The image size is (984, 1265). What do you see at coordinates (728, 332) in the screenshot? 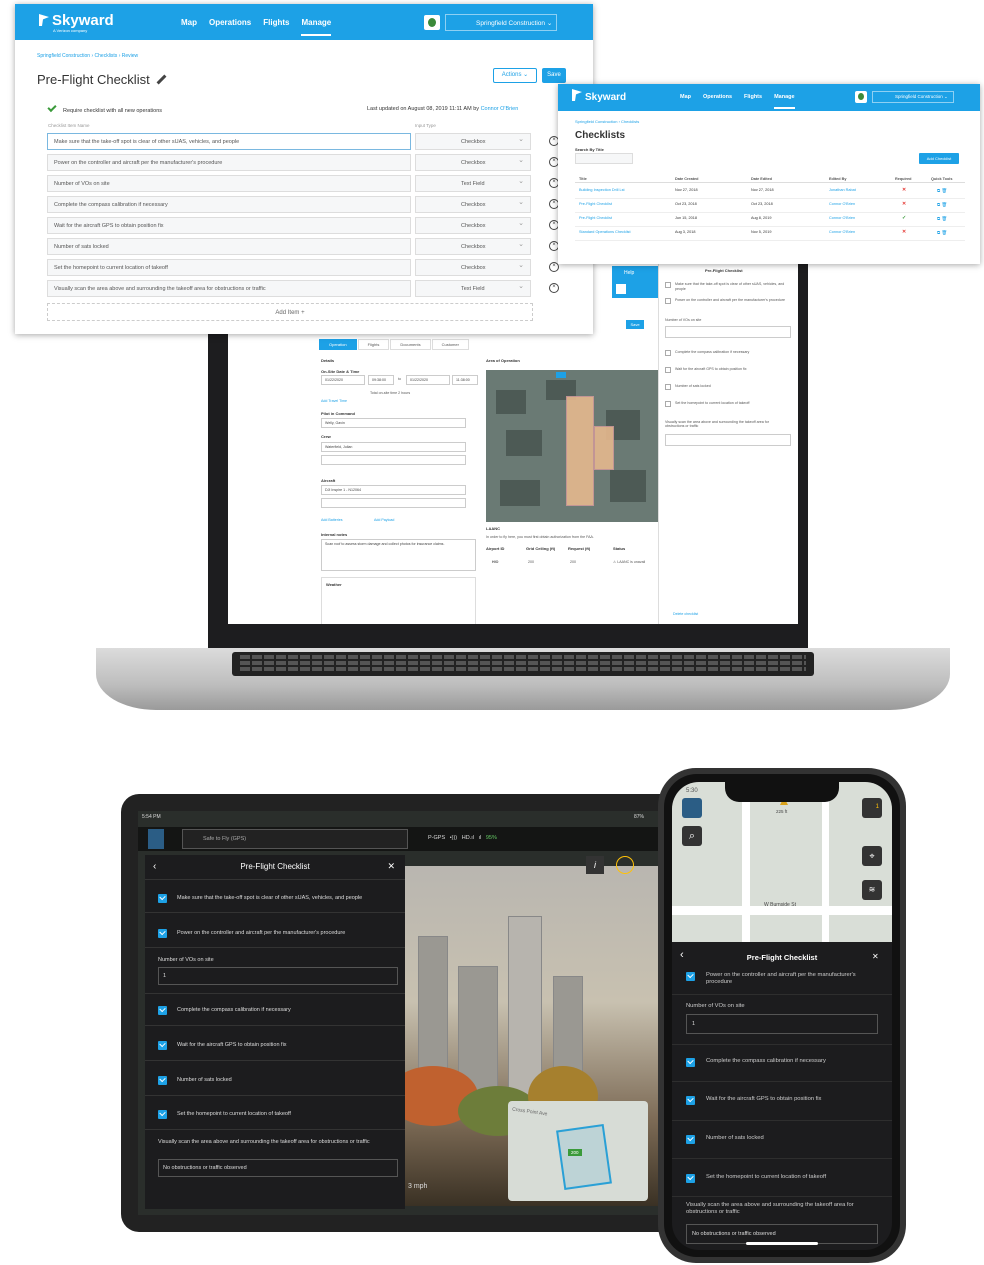
I see `side-vo-input` at bounding box center [728, 332].